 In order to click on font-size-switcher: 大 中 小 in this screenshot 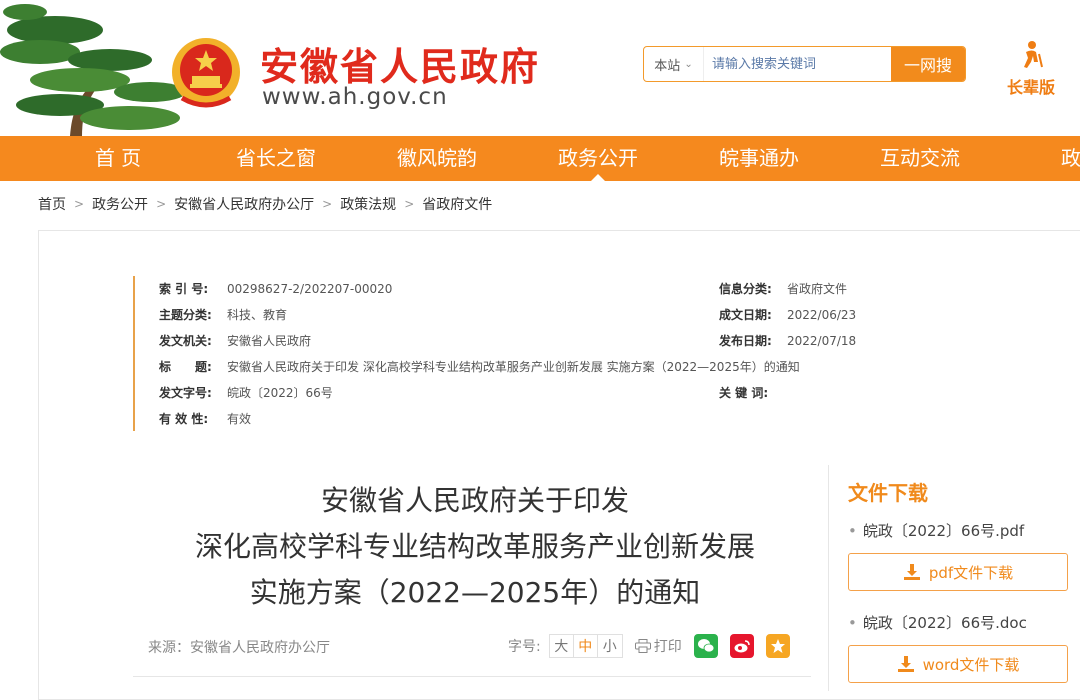, I will do `click(585, 646)`.